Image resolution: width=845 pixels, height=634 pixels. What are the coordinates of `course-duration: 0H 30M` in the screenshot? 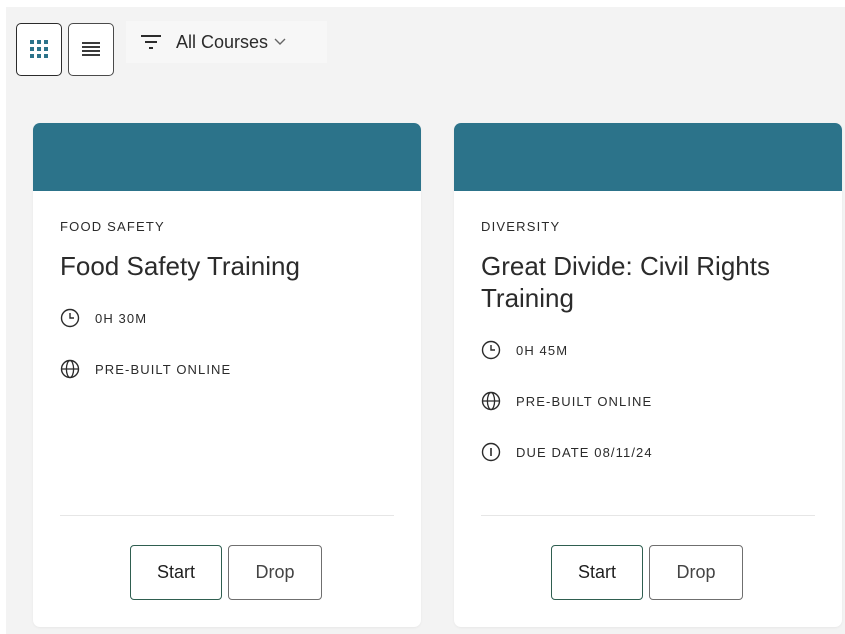 It's located at (226, 318).